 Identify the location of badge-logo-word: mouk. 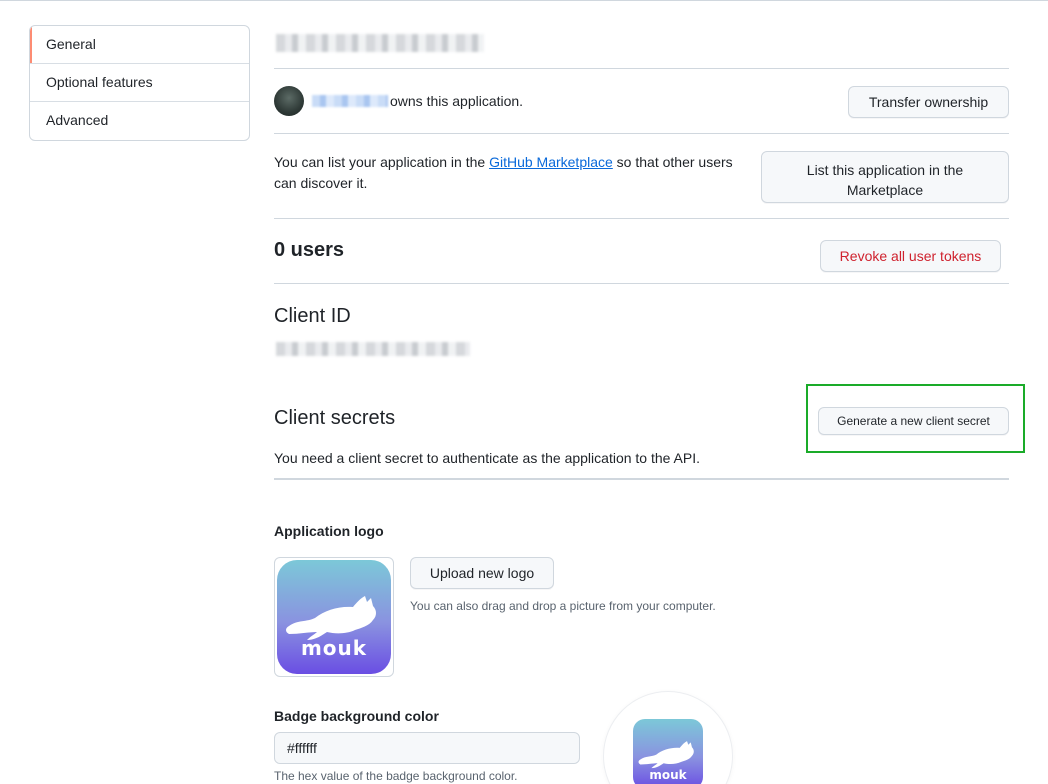
(668, 775).